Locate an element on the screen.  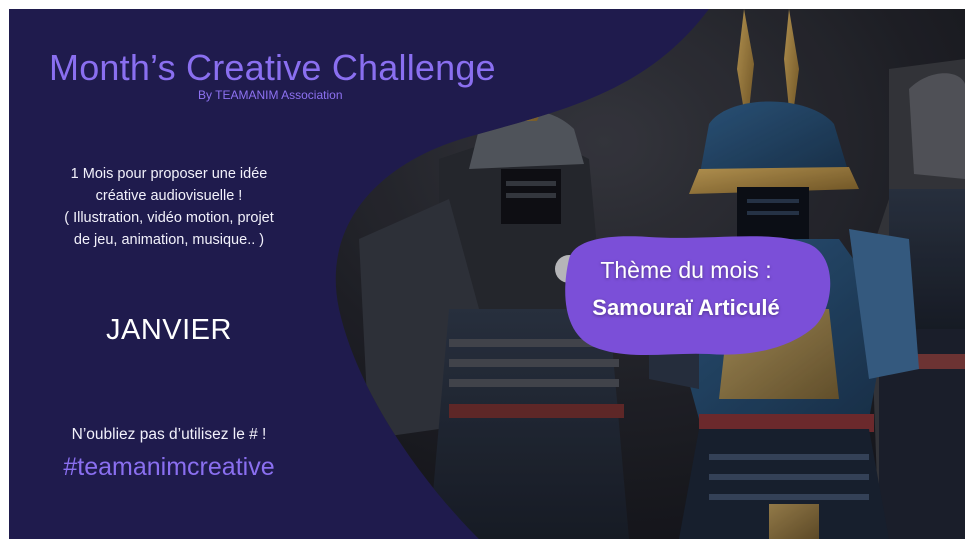
theme-label: Thème du mois : is located at coordinates (686, 270).